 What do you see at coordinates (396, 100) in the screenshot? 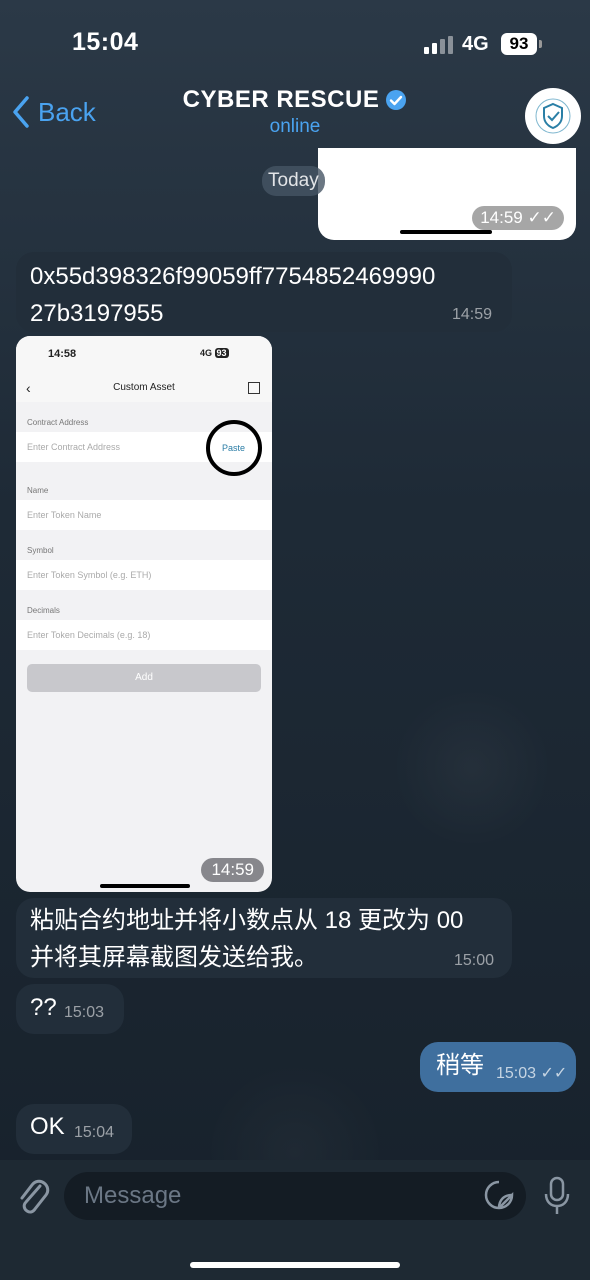
I see `verified-badge-icon` at bounding box center [396, 100].